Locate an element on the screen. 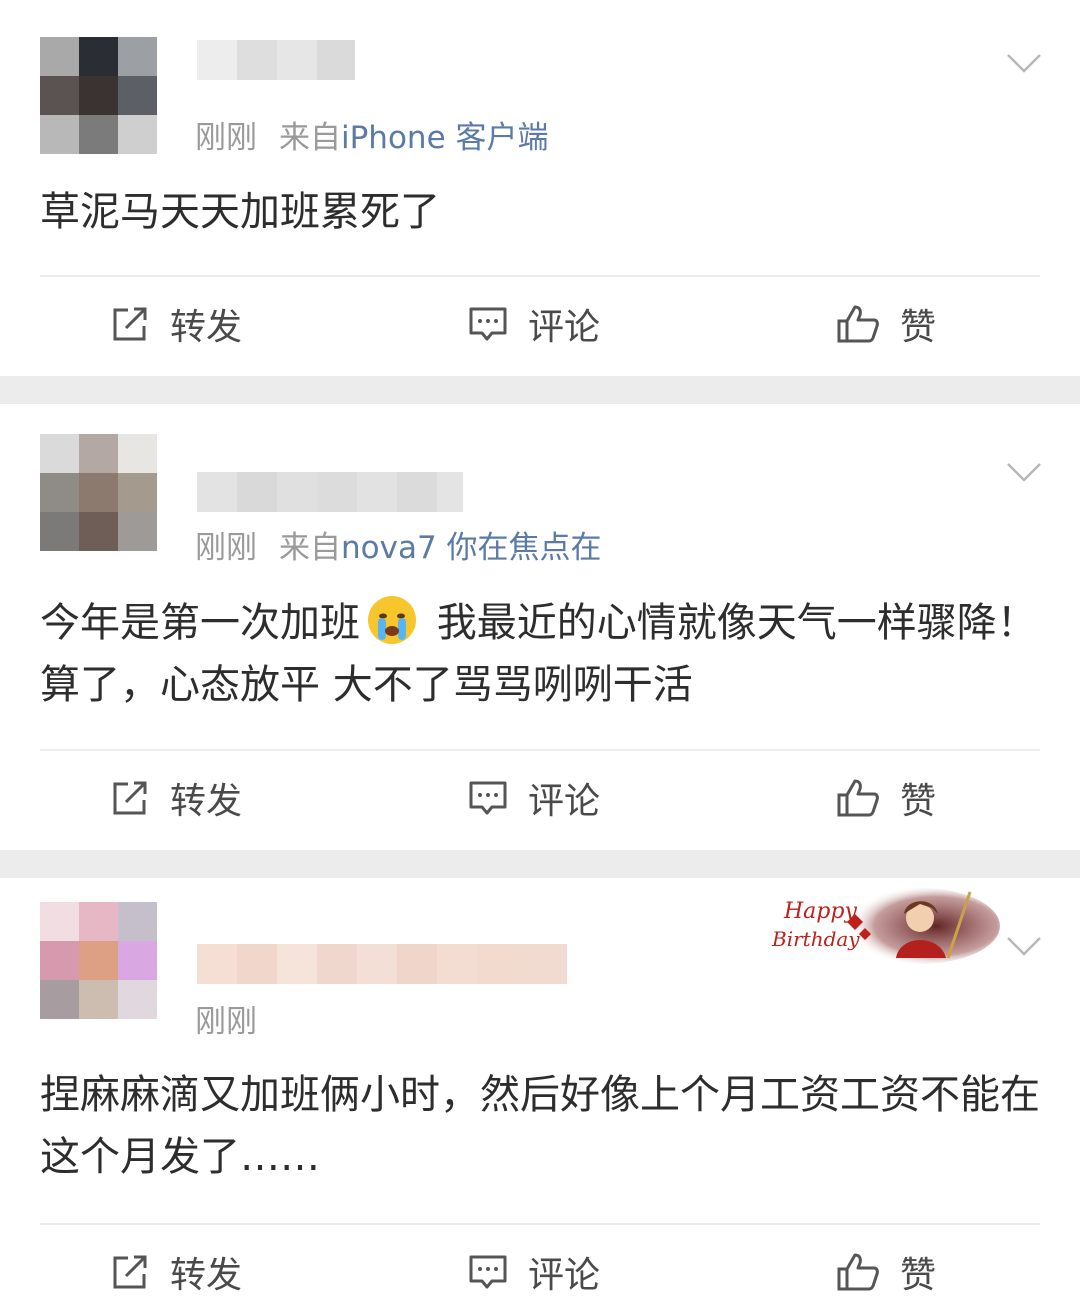 The width and height of the screenshot is (1080, 1315). badge-text-happy: Happy is located at coordinates (820, 911).